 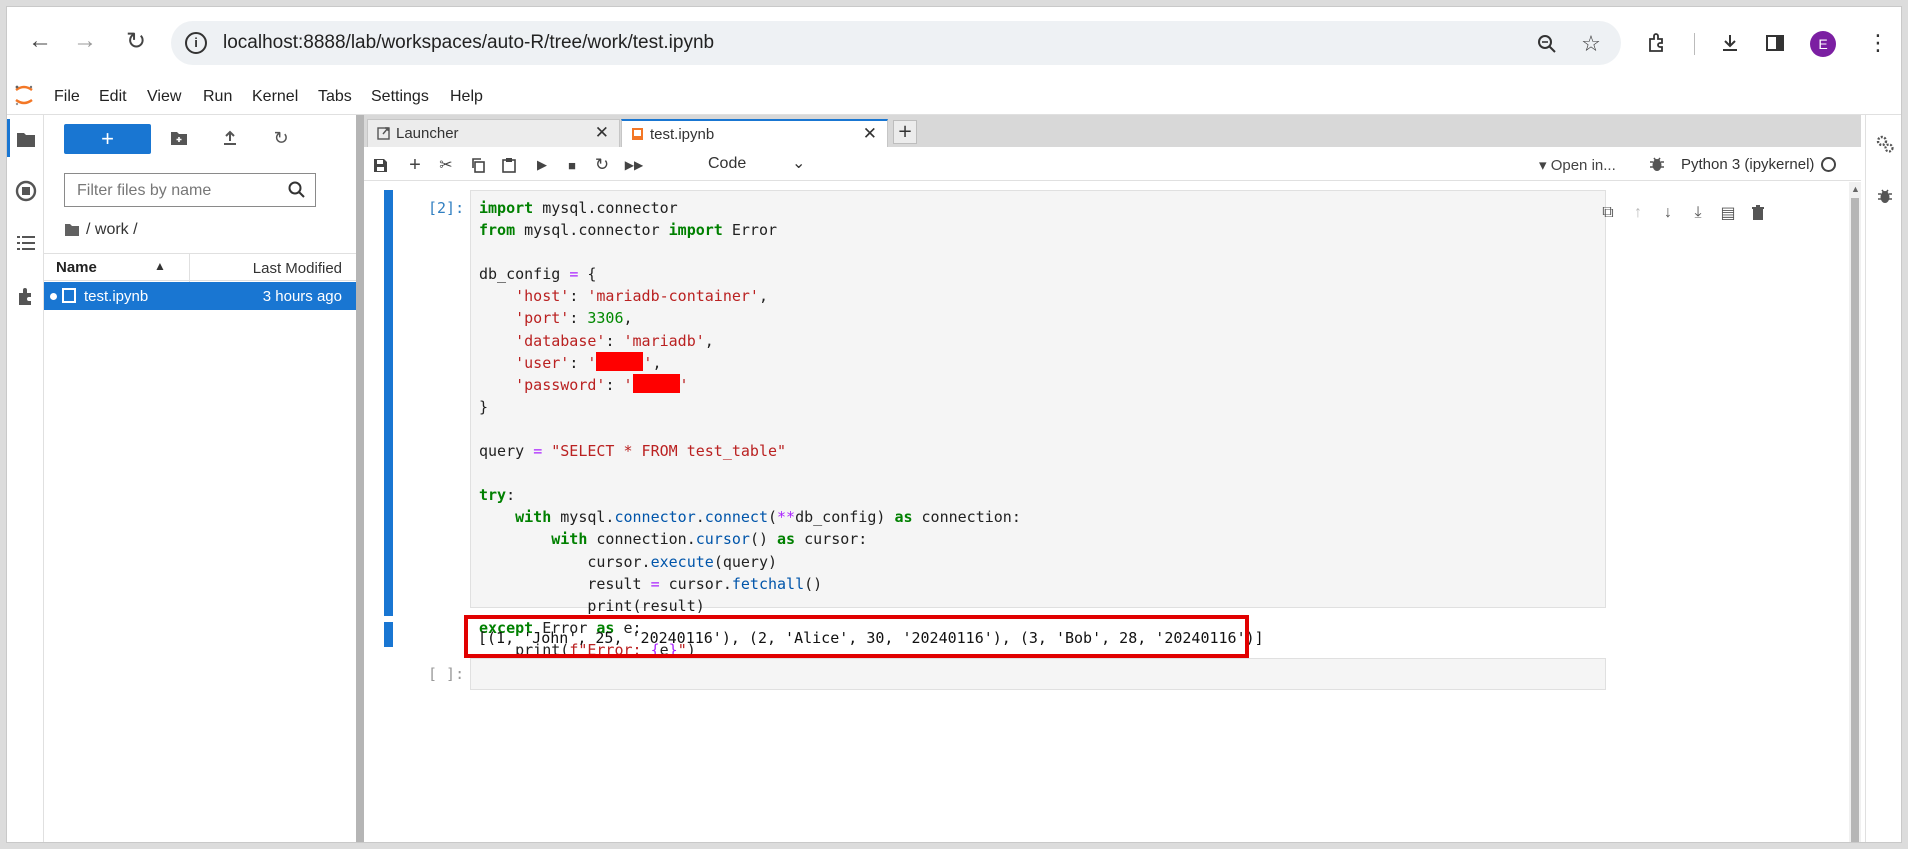 What do you see at coordinates (572, 165) in the screenshot?
I see `stop-icon: ■` at bounding box center [572, 165].